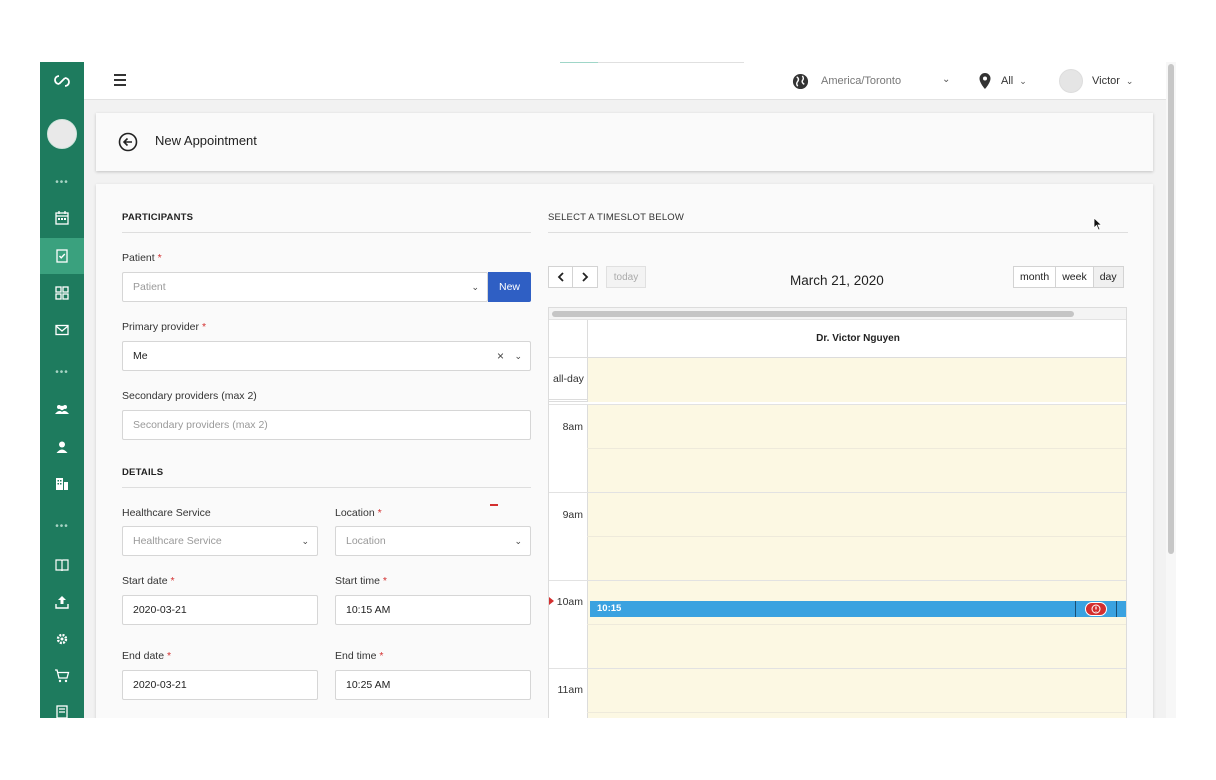 This screenshot has height=780, width=1216. What do you see at coordinates (62, 293) in the screenshot?
I see `grid-icon` at bounding box center [62, 293].